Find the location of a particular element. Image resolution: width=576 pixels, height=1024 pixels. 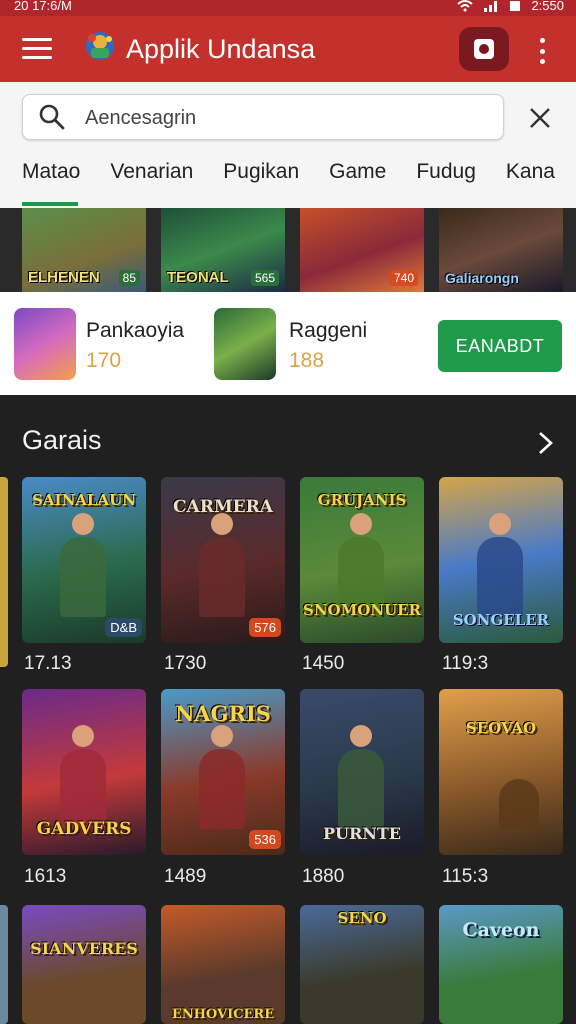

game-card-3: GRUJANIS SNOMONUER is located at coordinates (362, 560).